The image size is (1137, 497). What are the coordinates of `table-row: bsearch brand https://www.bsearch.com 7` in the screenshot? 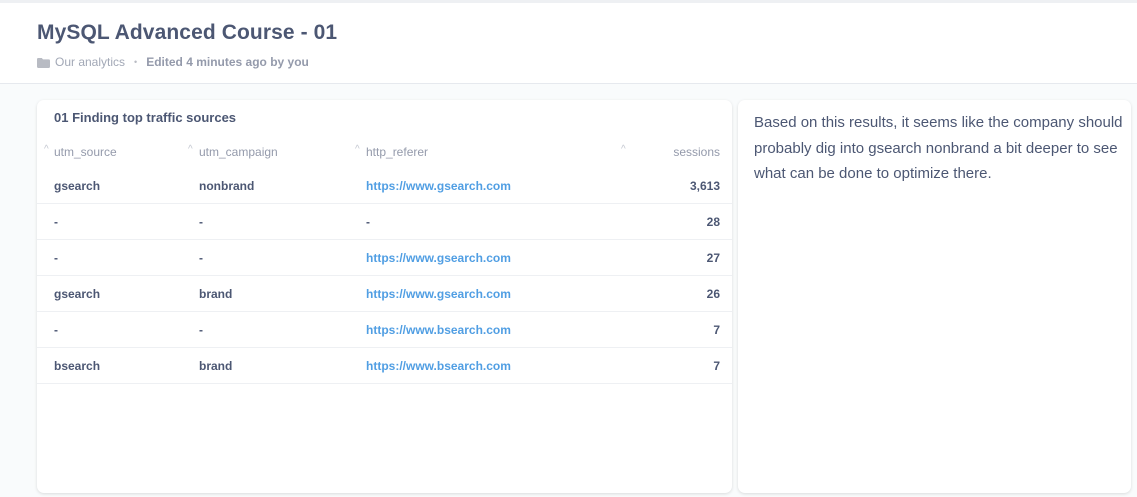 It's located at (384, 366).